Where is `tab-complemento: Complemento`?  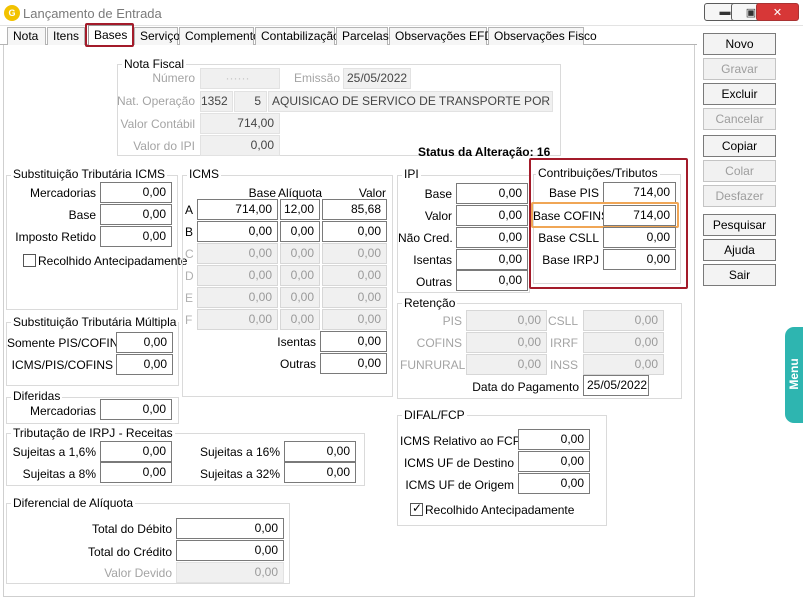
tab-complemento: Complemento is located at coordinates (219, 36).